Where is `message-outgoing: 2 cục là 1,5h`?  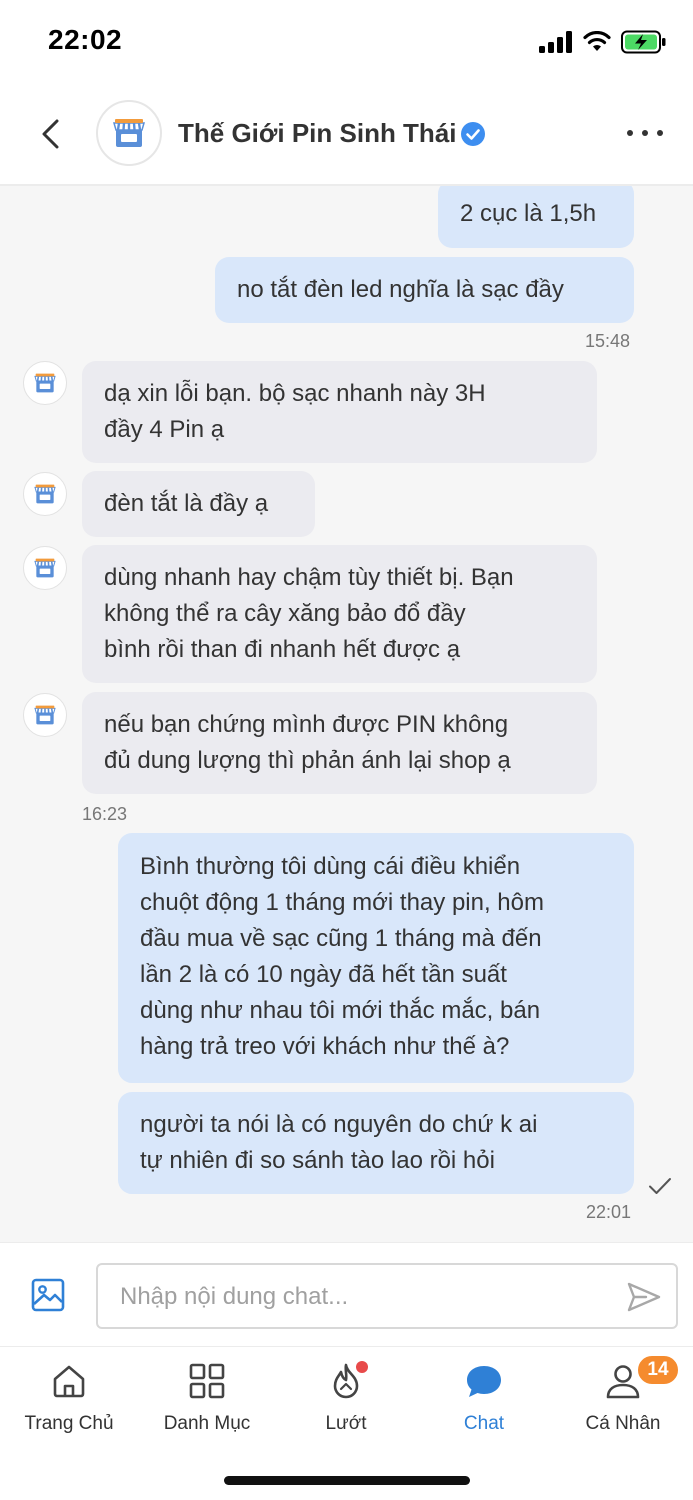
message-outgoing: 2 cục là 1,5h is located at coordinates (536, 217).